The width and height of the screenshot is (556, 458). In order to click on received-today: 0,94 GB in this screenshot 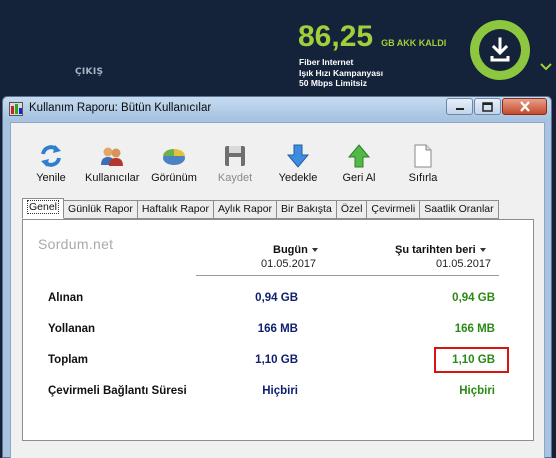, I will do `click(276, 298)`.